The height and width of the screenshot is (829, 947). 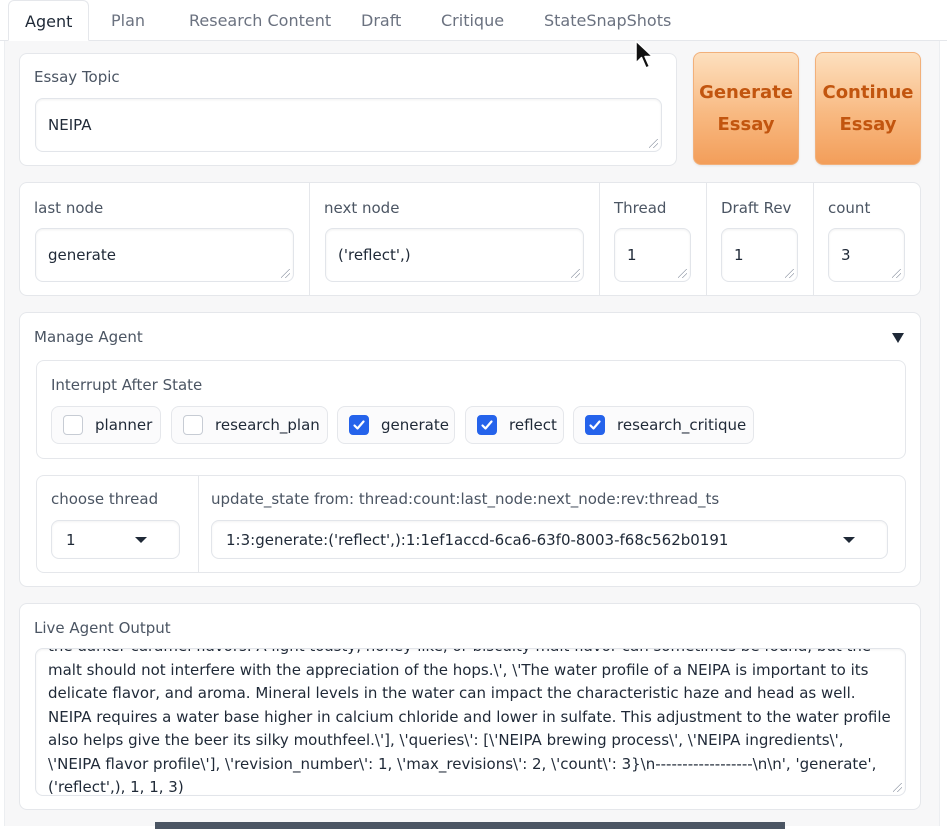 What do you see at coordinates (198, 524) in the screenshot?
I see `update-state-divider` at bounding box center [198, 524].